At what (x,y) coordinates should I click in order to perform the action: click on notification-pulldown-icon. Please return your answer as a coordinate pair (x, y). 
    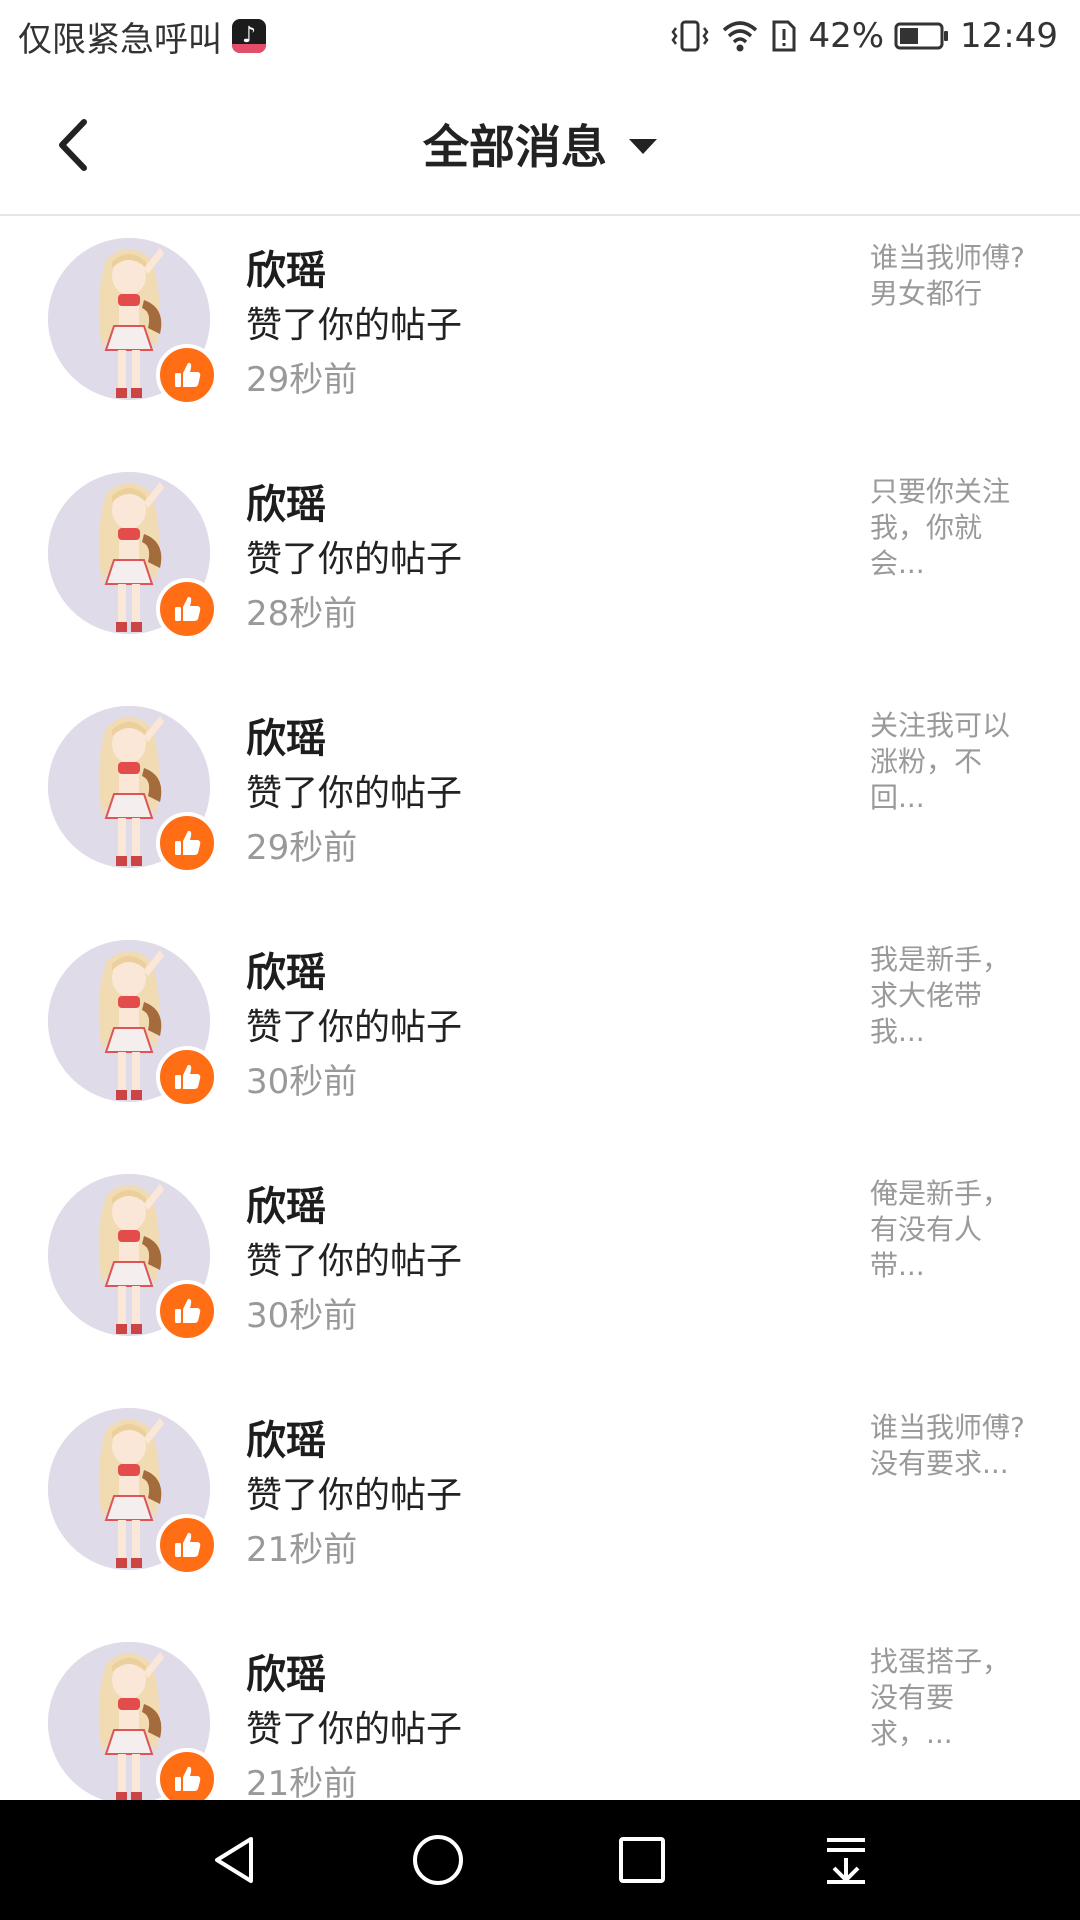
    Looking at the image, I should click on (846, 1861).